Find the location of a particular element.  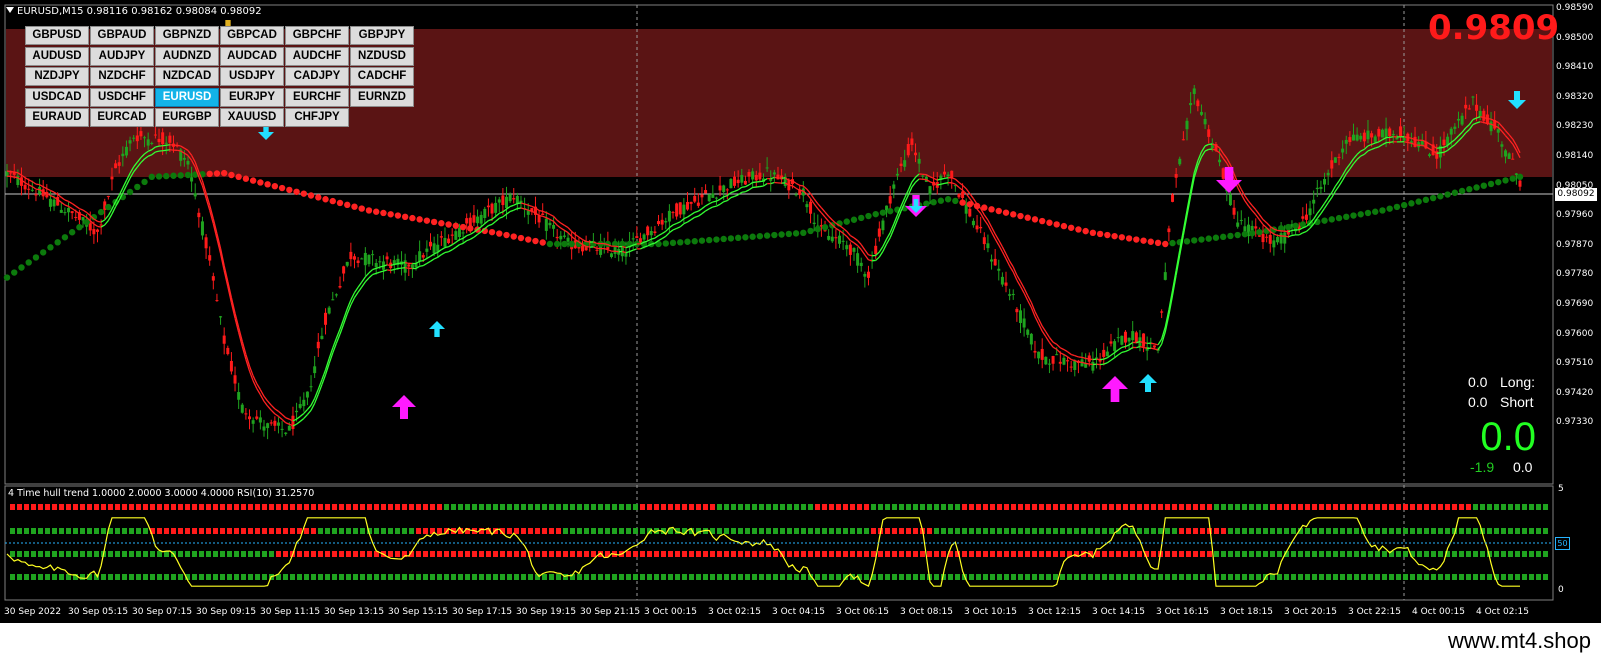

pair-button-gbpaud: GBPAUD is located at coordinates (122, 35).